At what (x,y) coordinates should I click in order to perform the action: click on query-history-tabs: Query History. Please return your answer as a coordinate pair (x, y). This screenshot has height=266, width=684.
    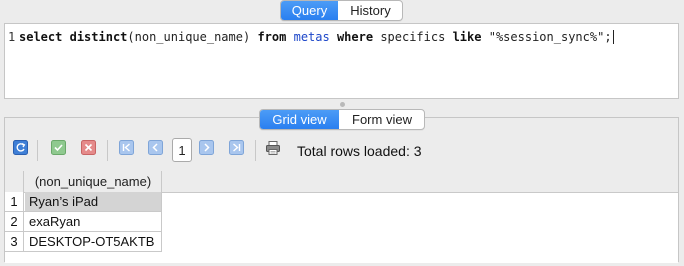
    Looking at the image, I should click on (341, 10).